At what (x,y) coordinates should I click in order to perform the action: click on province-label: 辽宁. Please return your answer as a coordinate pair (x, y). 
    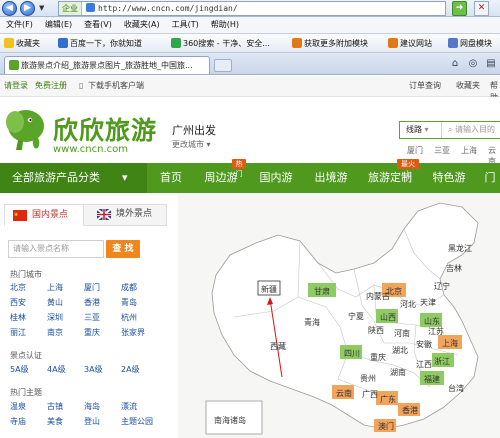
    Looking at the image, I should click on (442, 286).